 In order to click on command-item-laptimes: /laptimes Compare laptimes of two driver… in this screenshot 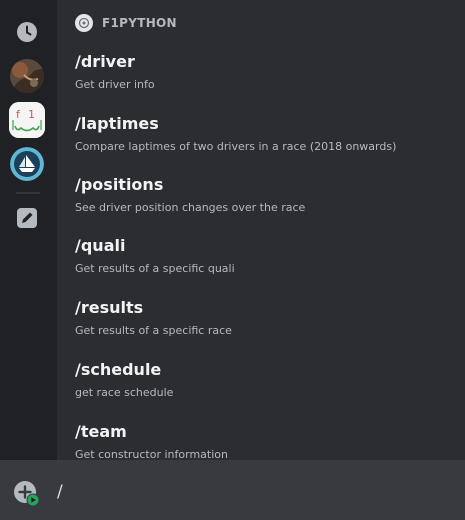, I will do `click(265, 134)`.